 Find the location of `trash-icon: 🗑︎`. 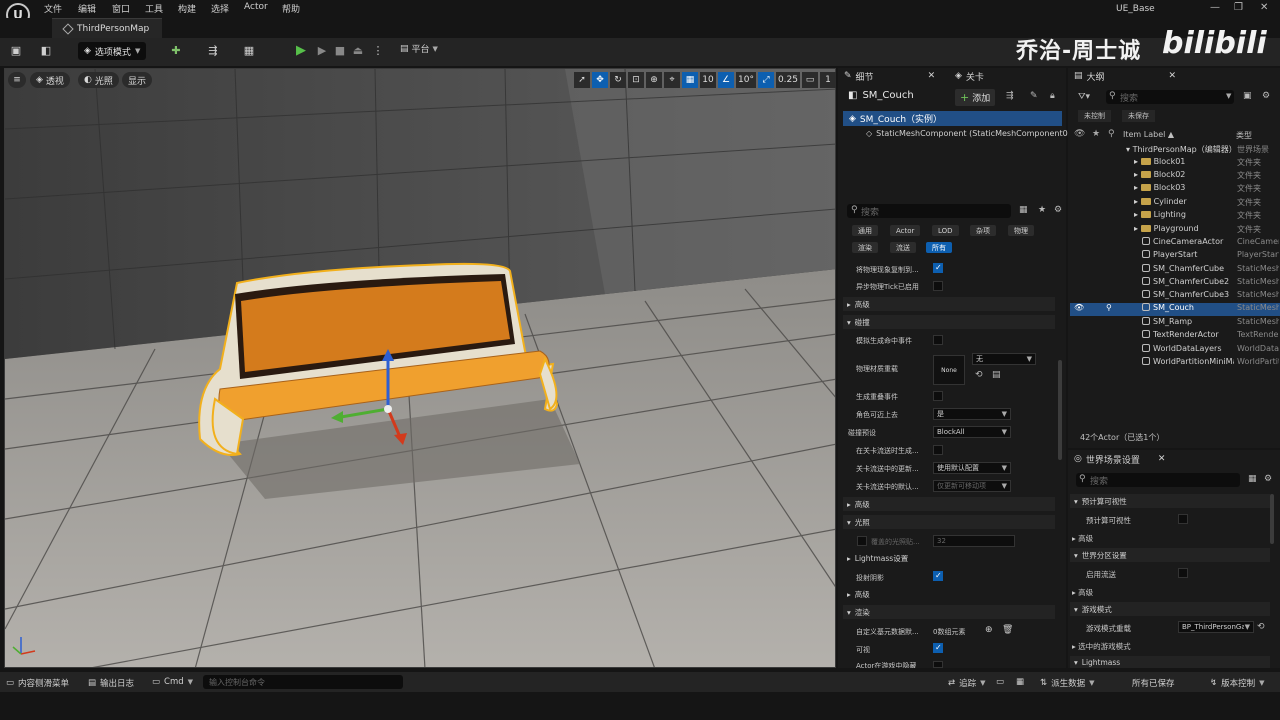

trash-icon: 🗑︎ is located at coordinates (1007, 630).